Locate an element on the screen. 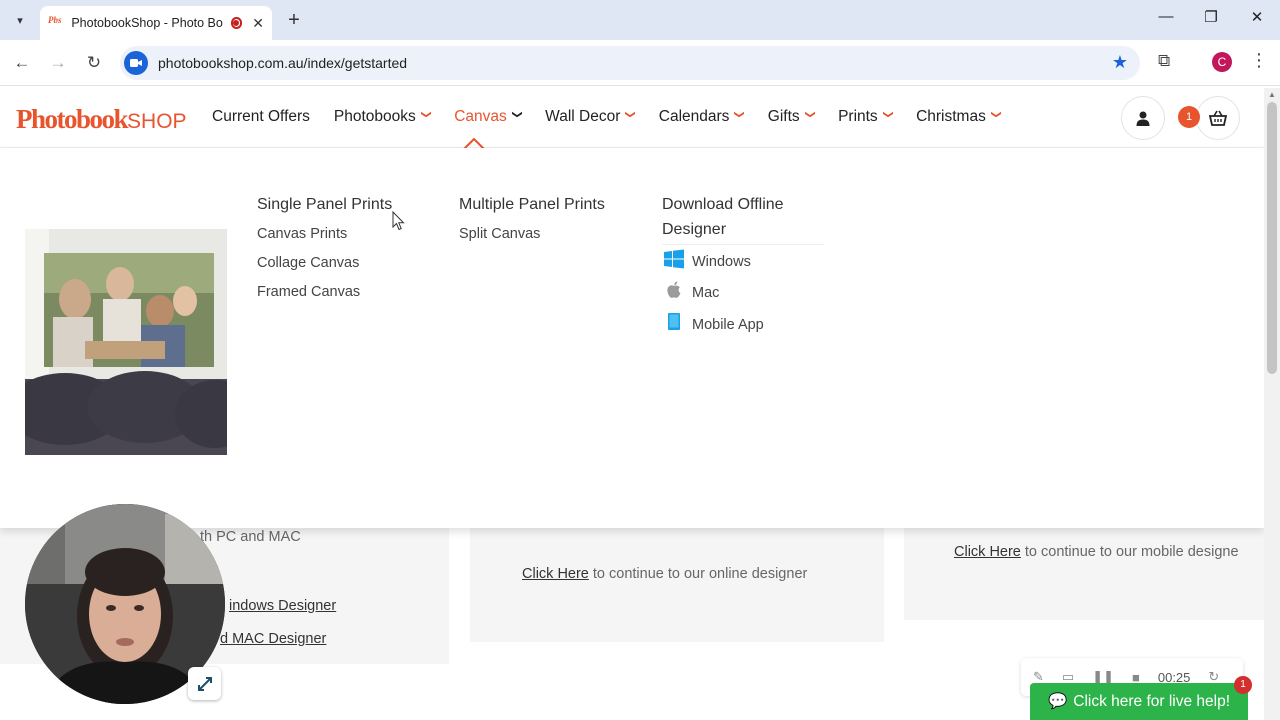  single-panel-heading: Single Panel Prints is located at coordinates (325, 204).